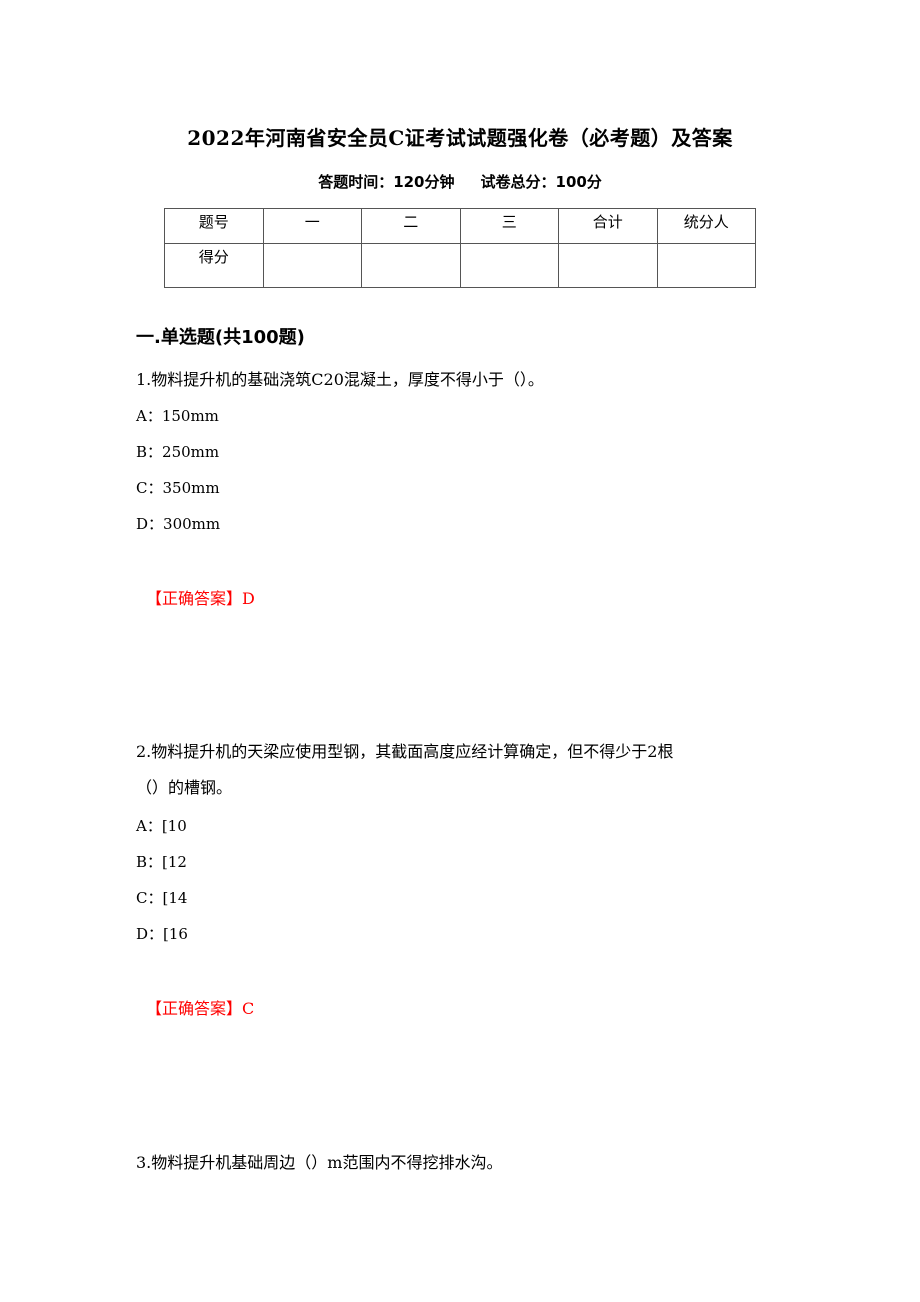 This screenshot has width=920, height=1302. Describe the element at coordinates (460, 181) in the screenshot. I see `exam-info: 答题时间：120分钟 试卷总分：100分` at that location.